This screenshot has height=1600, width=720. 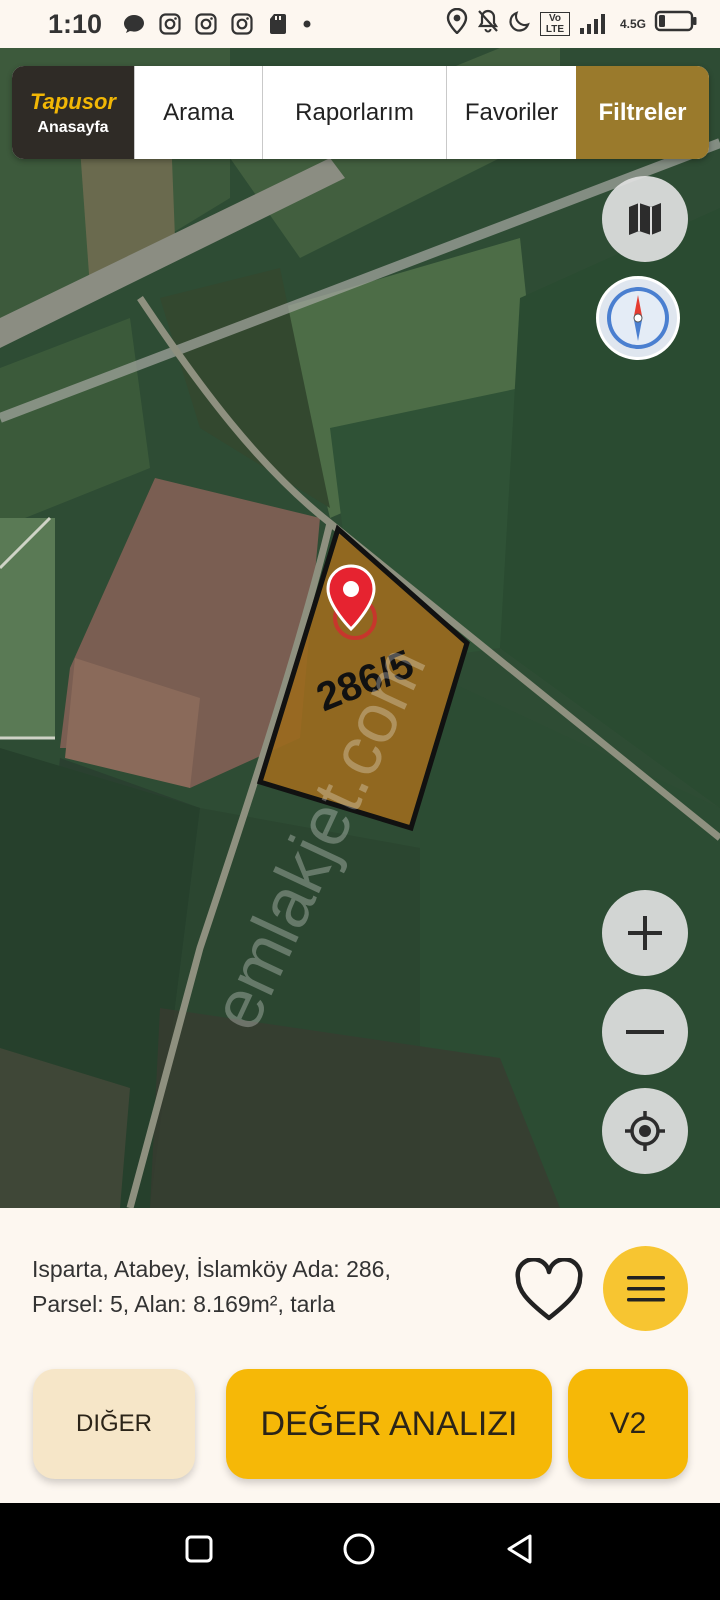 I want to click on locate-me-button, so click(x=645, y=1131).